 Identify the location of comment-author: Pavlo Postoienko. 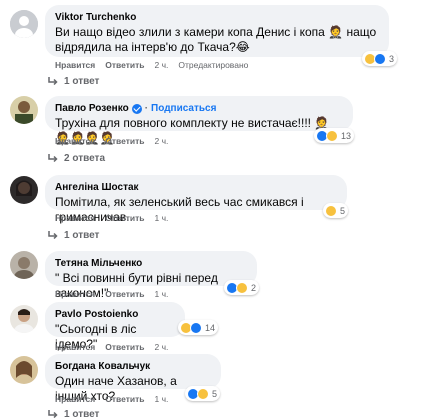
(115, 314).